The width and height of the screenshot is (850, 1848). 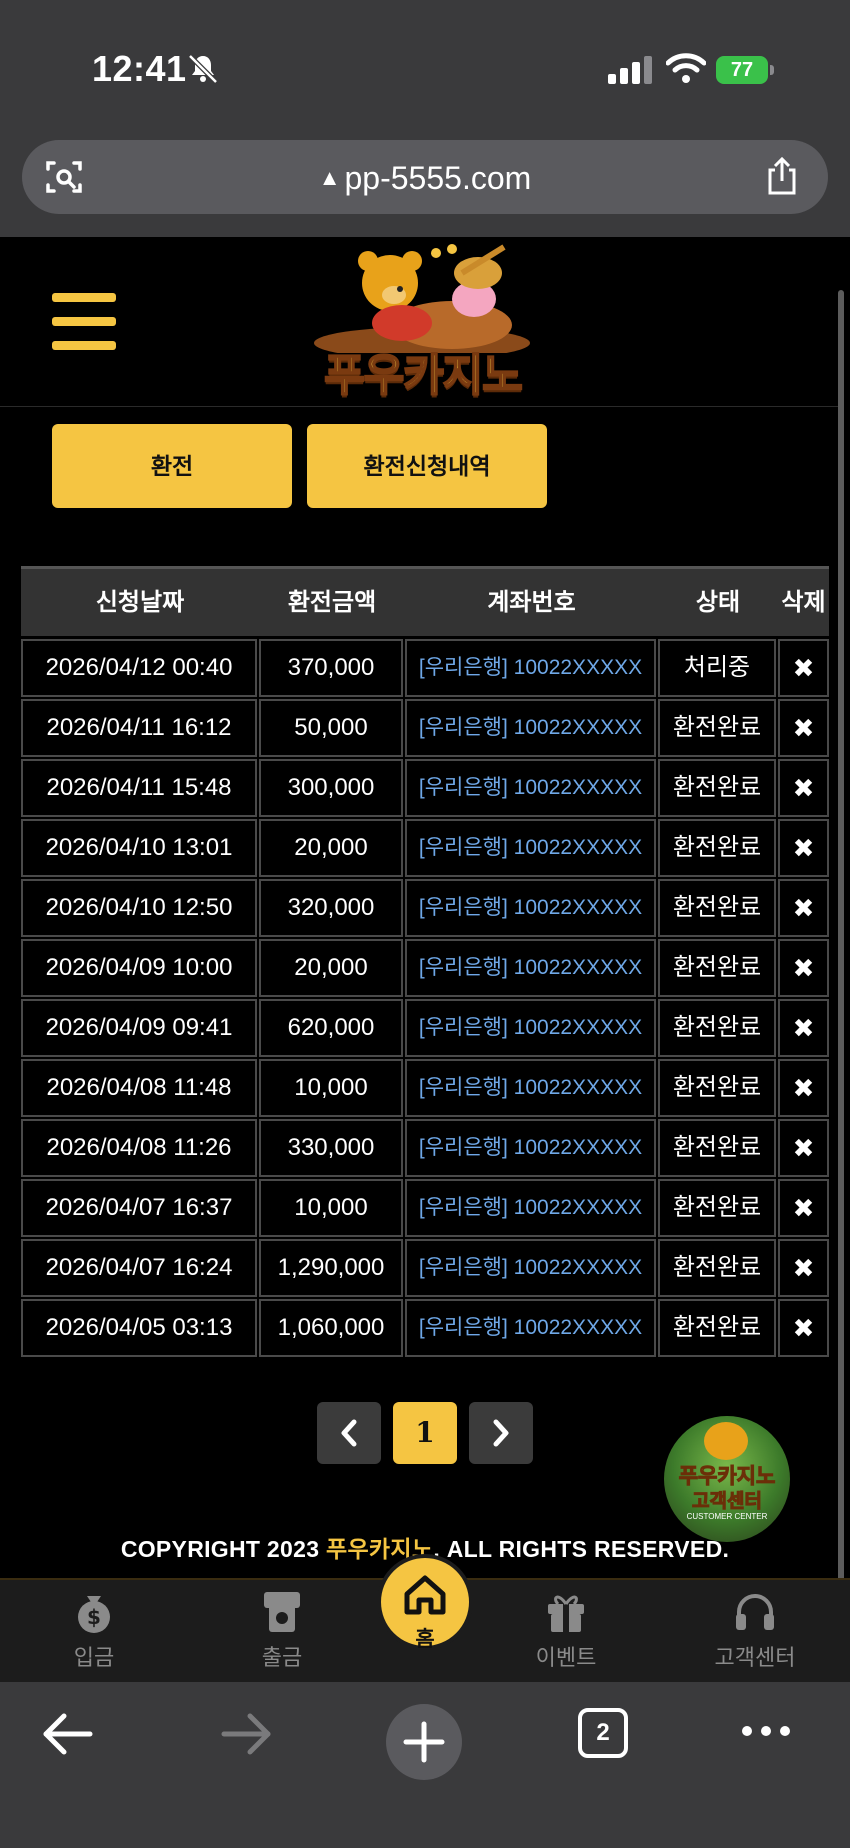 What do you see at coordinates (531, 602) in the screenshot?
I see `header-account: 계좌번호` at bounding box center [531, 602].